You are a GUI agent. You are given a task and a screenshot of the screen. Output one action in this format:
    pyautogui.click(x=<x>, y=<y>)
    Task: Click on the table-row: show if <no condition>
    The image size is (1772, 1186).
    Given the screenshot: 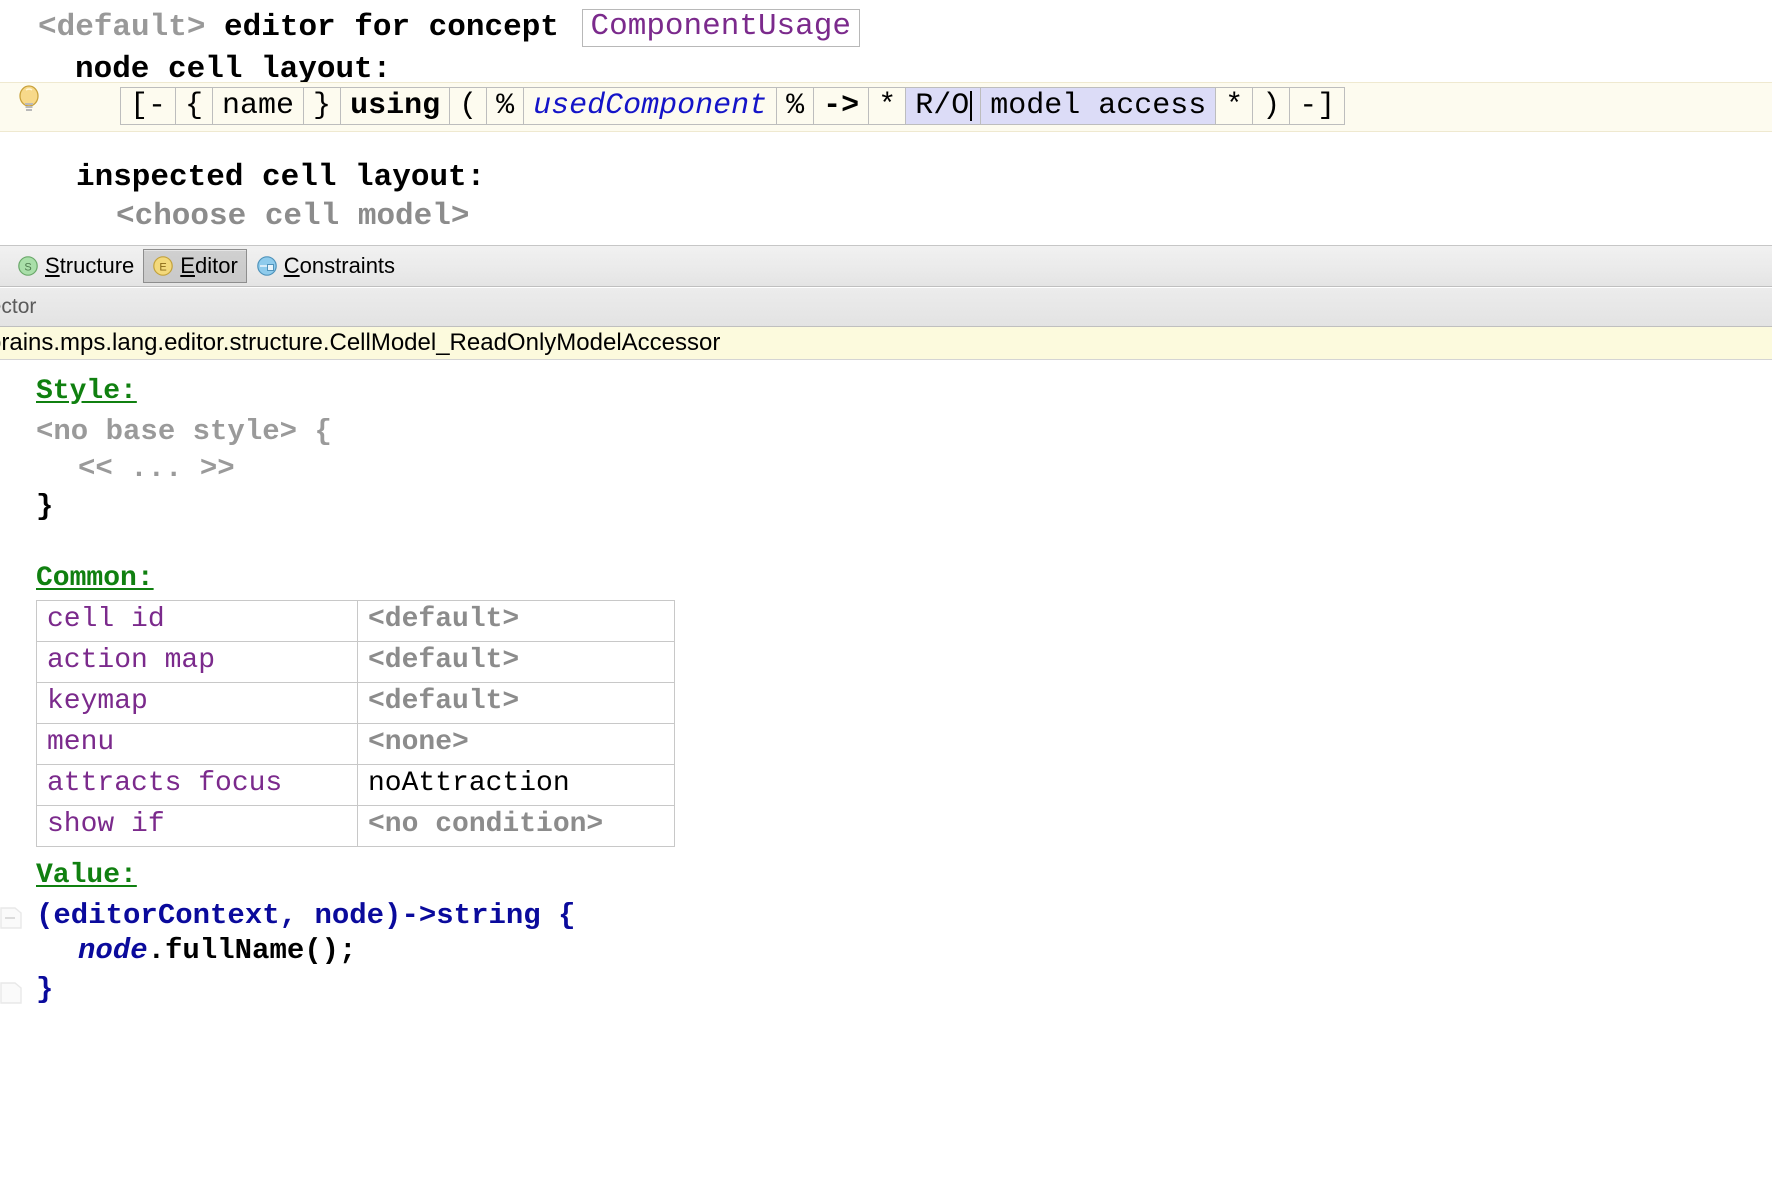 What is the action you would take?
    pyautogui.click(x=355, y=826)
    